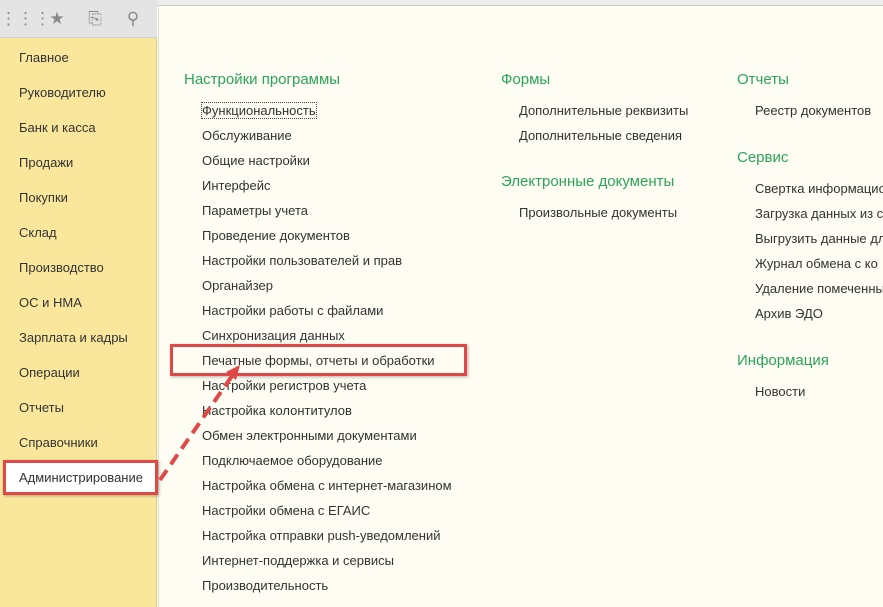 This screenshot has width=883, height=607. What do you see at coordinates (237, 285) in the screenshot?
I see `menu-link-label: Органайзер` at bounding box center [237, 285].